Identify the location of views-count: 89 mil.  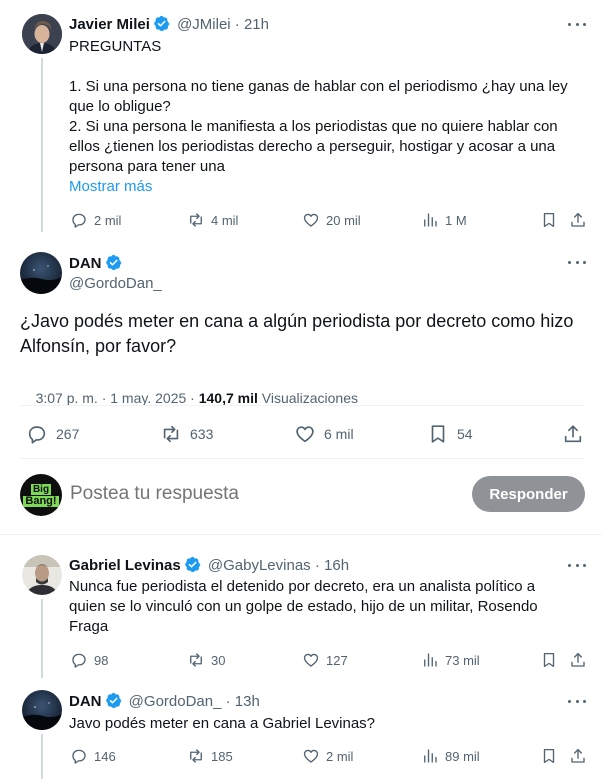
(462, 756).